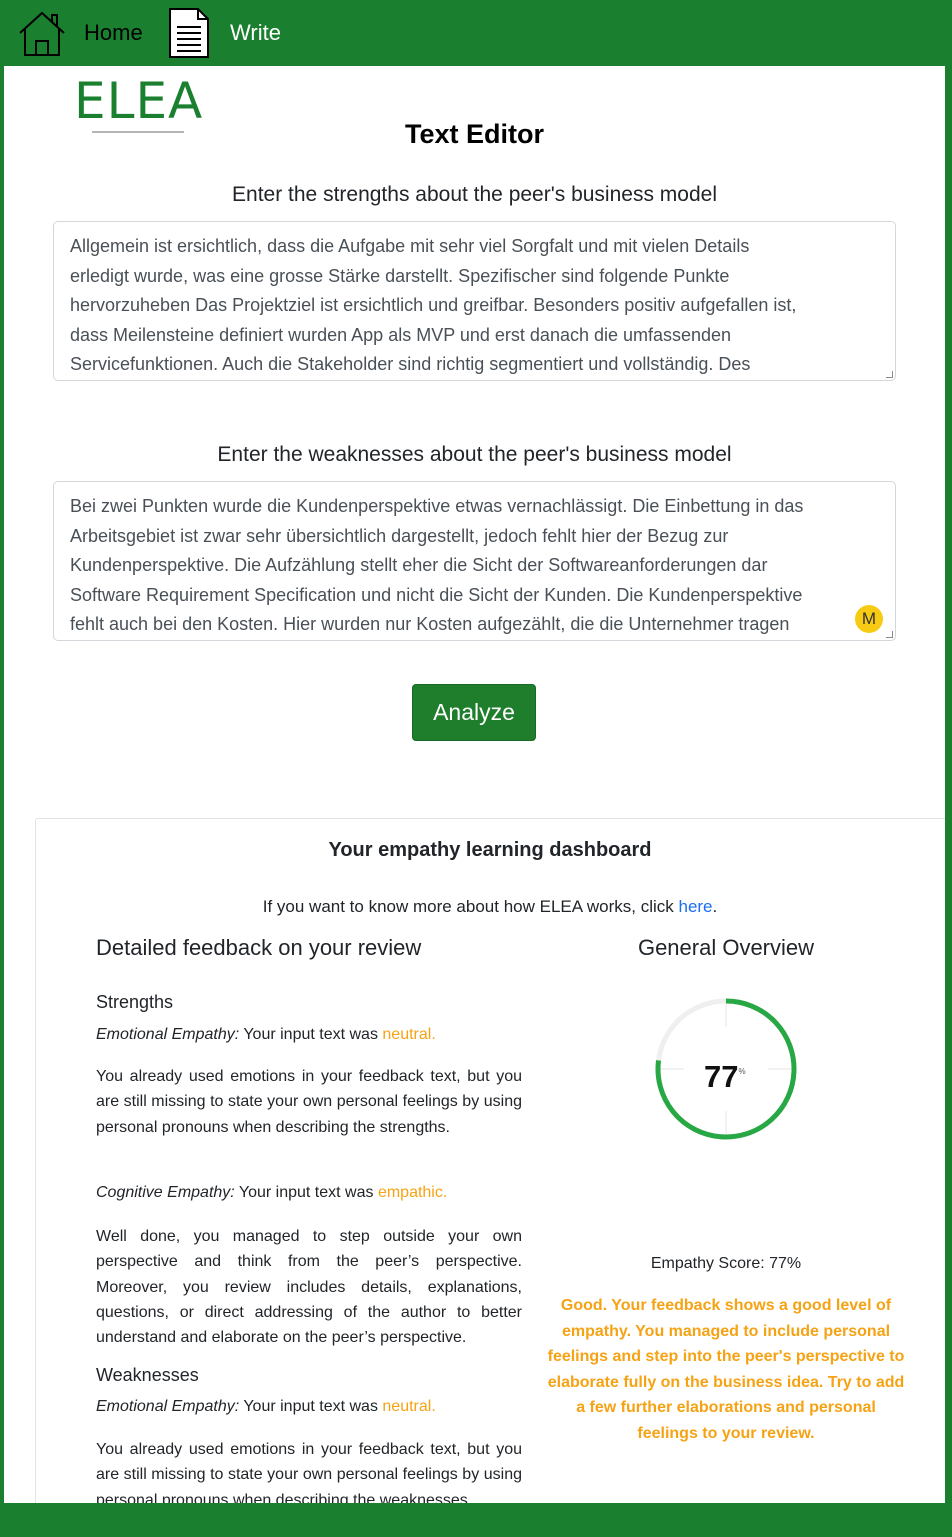  Describe the element at coordinates (476, 1520) in the screenshot. I see `bottom-border` at that location.